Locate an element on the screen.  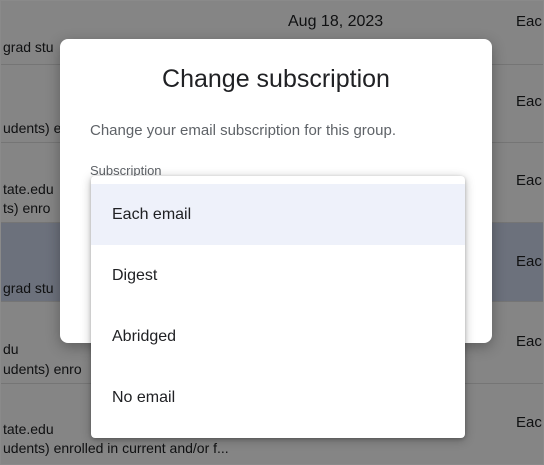
option-digest: Digest is located at coordinates (278, 275).